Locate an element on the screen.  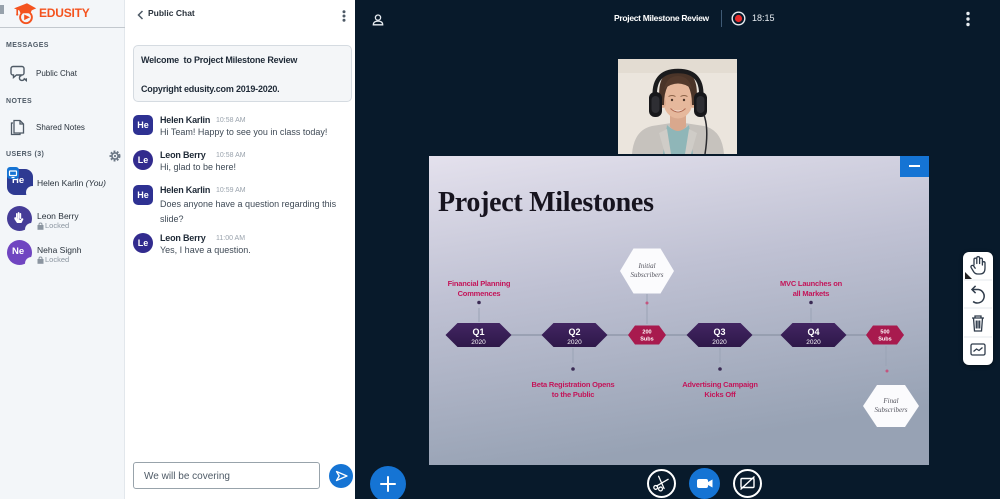
svg-text: Q1 is located at coordinates (478, 332).